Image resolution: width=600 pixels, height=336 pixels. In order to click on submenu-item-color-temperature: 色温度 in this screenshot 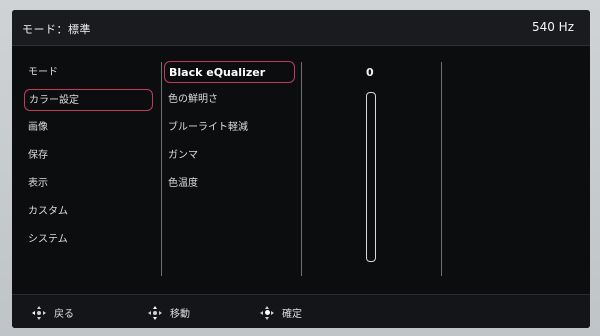, I will do `click(229, 184)`.